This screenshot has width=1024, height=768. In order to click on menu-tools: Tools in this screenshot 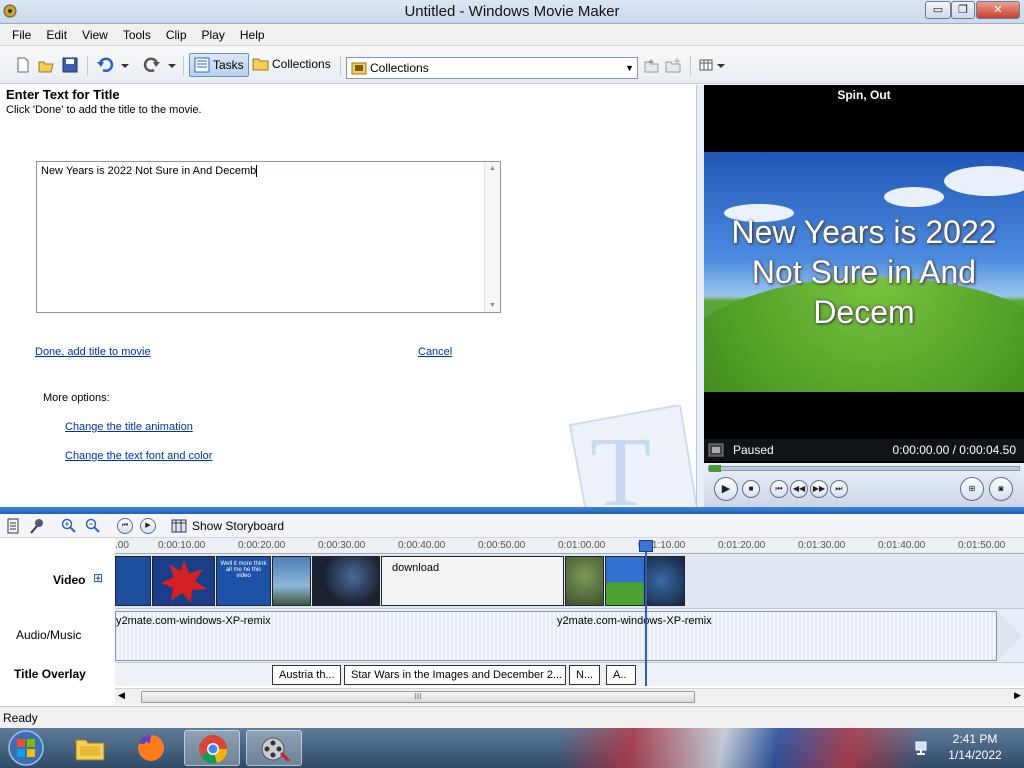, I will do `click(136, 33)`.